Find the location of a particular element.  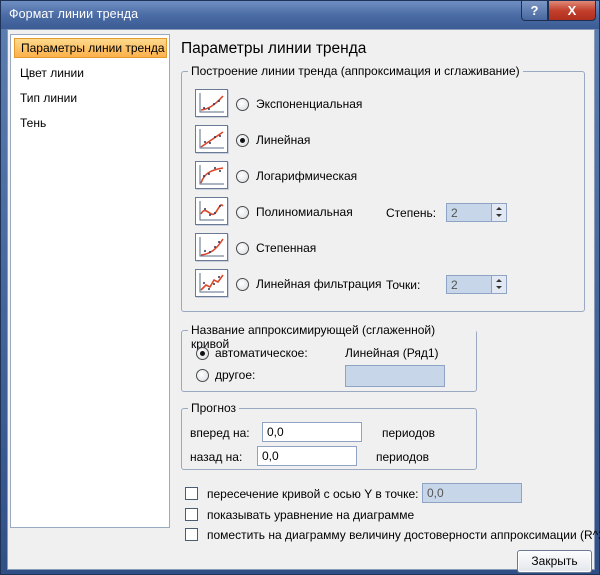

backward-unit: периодов is located at coordinates (403, 457).